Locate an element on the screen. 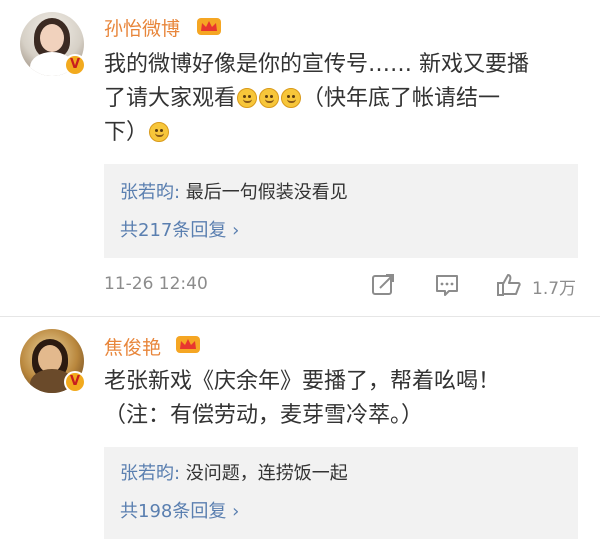 The width and height of the screenshot is (600, 543). reply-line: 张若昀: 没问题，连捞饭一起 is located at coordinates (234, 472).